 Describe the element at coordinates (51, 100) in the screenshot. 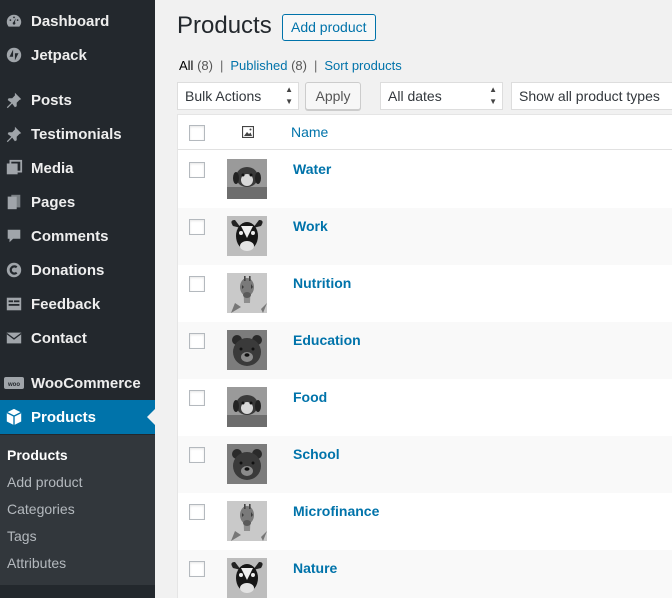

I see `menu-label: Posts` at that location.